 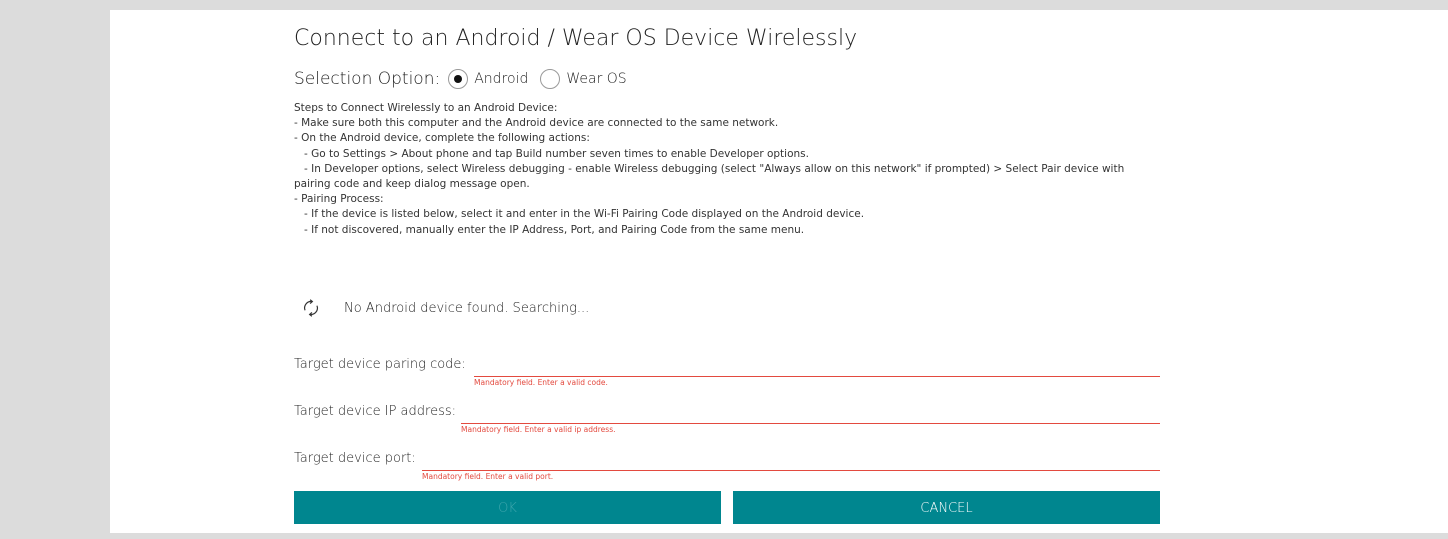 I want to click on ip-address-input, so click(x=810, y=414).